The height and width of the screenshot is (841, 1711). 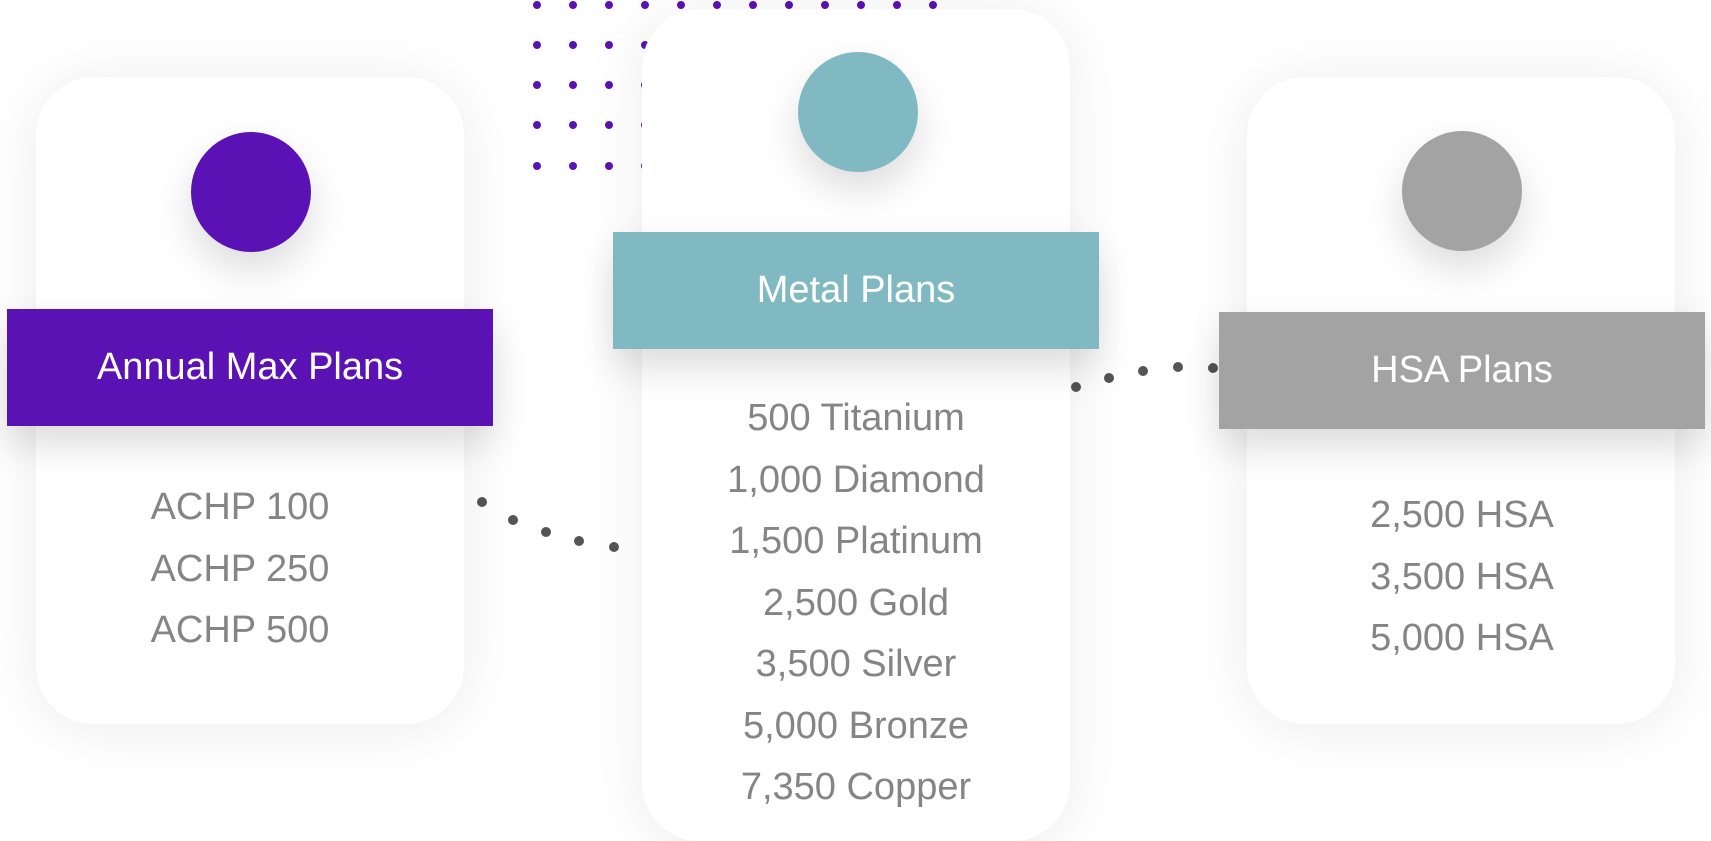 What do you see at coordinates (856, 479) in the screenshot?
I see `list-item: 1,000 Diamond` at bounding box center [856, 479].